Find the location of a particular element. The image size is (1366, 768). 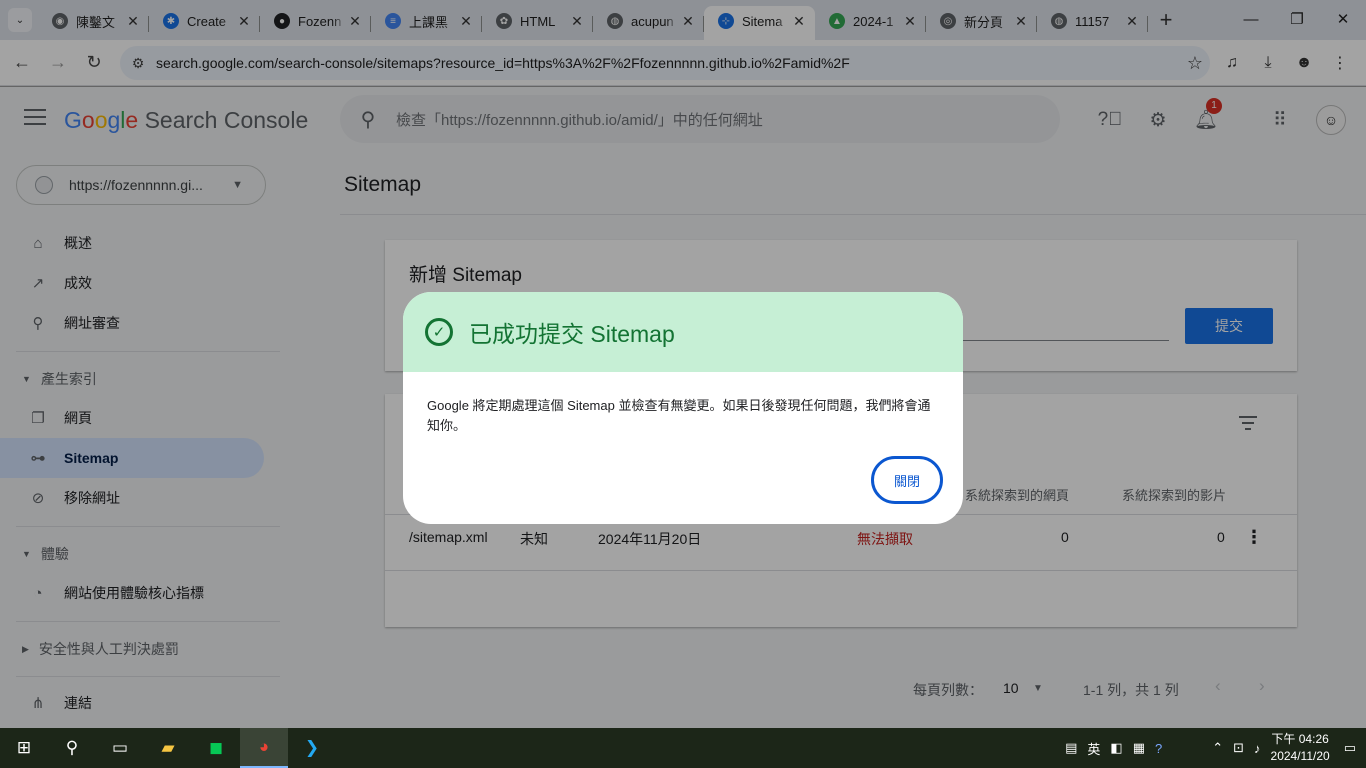

show-hidden-icons: ⌃ is located at coordinates (1217, 748).